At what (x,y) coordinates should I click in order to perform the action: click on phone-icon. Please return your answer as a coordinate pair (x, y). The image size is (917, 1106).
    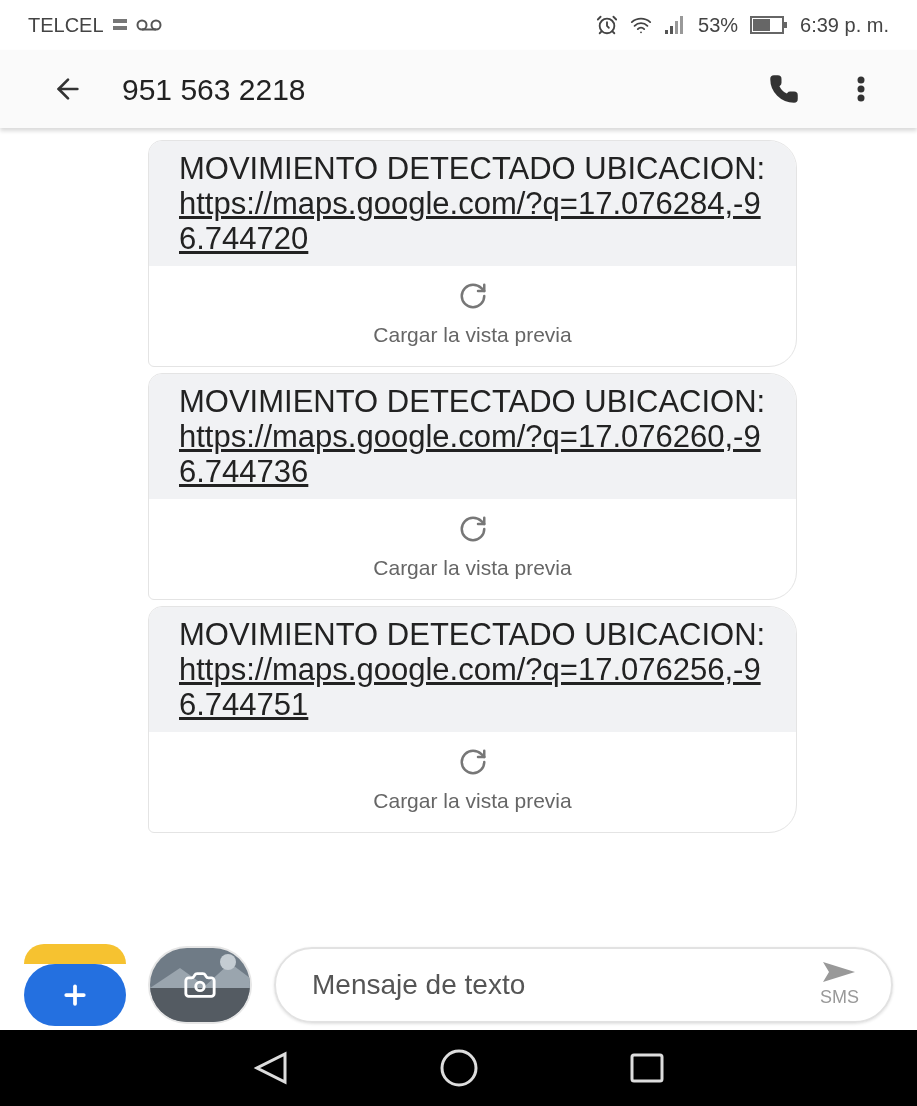
    Looking at the image, I should click on (784, 89).